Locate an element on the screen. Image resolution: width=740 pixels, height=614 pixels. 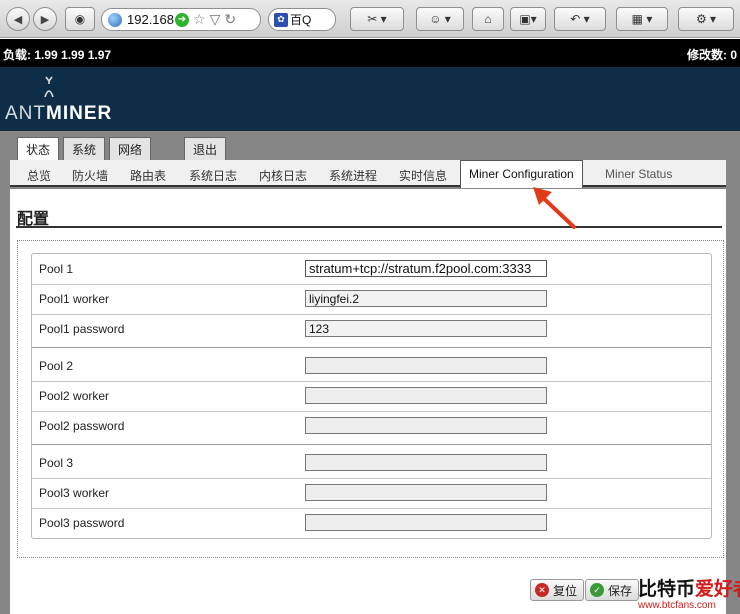
field-label: Pool2 password is located at coordinates (82, 426).